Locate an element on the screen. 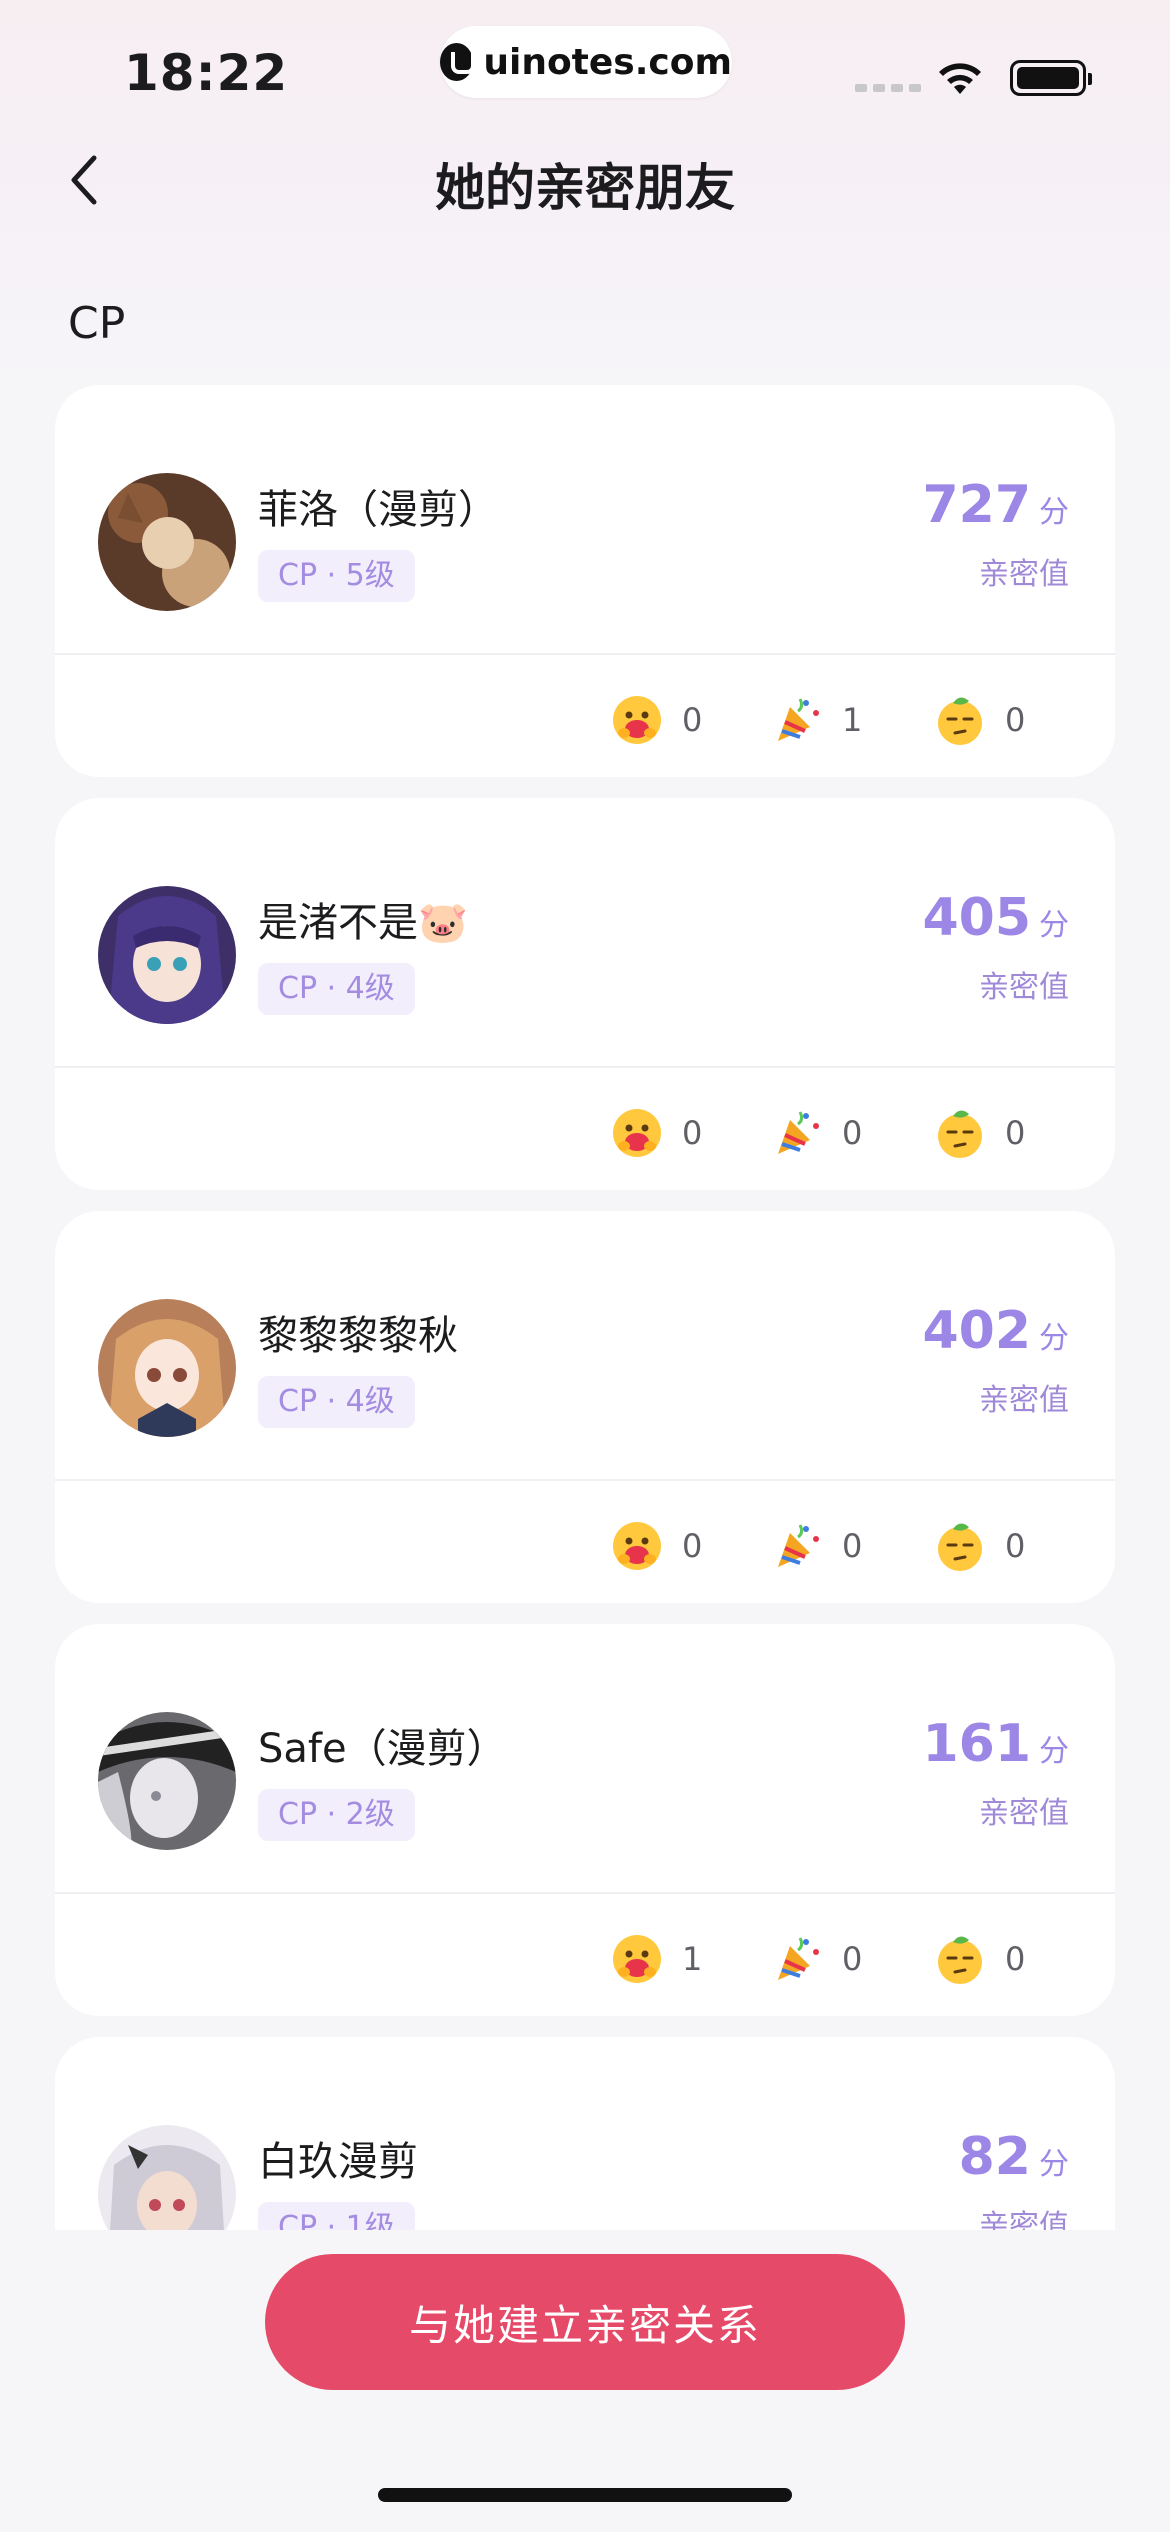 The width and height of the screenshot is (1170, 2532). score-value: 82 is located at coordinates (994, 2157).